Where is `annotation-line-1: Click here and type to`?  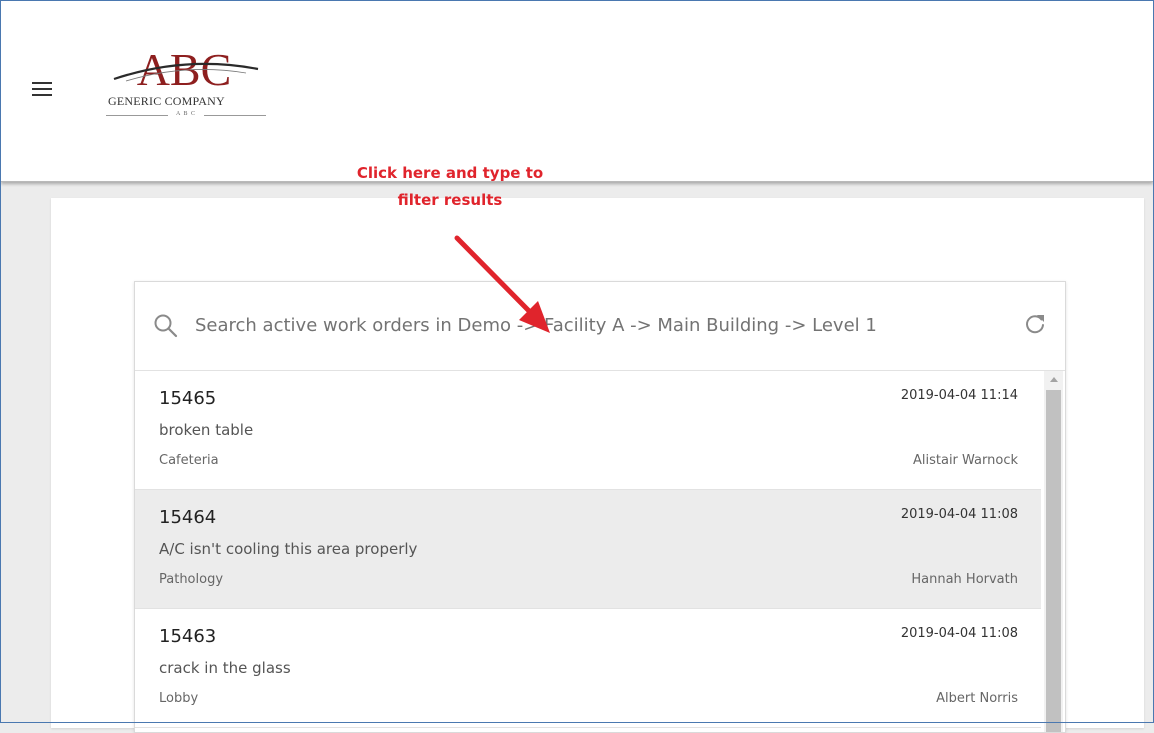
annotation-line-1: Click here and type to is located at coordinates (450, 173).